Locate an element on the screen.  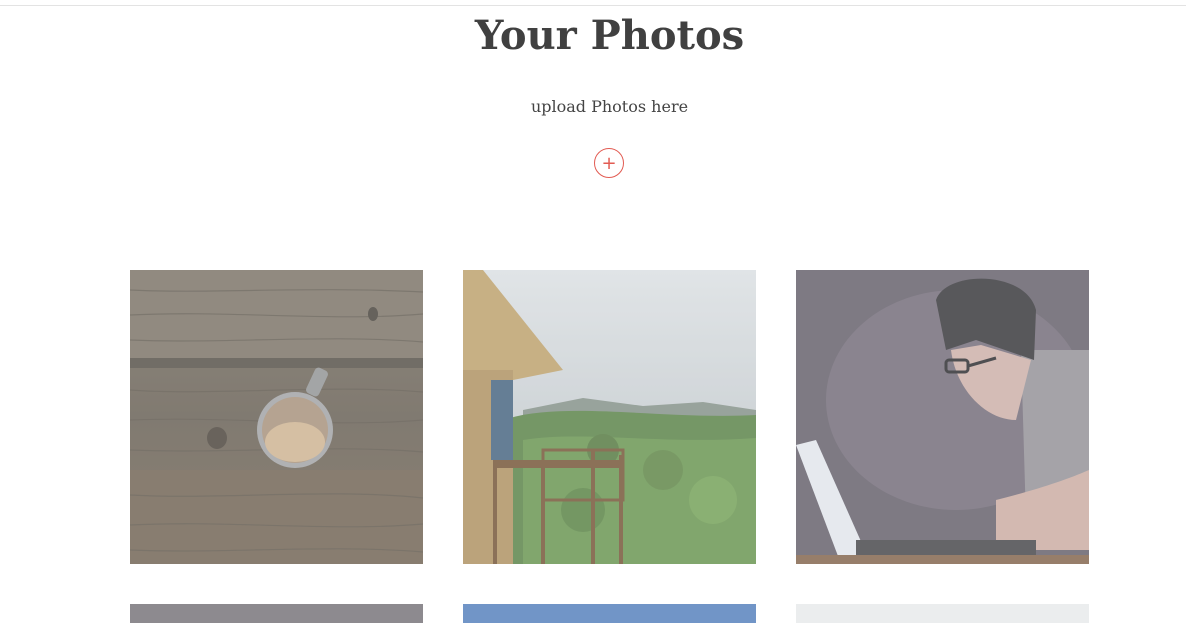
photo-row2-3-image is located at coordinates (942, 613).